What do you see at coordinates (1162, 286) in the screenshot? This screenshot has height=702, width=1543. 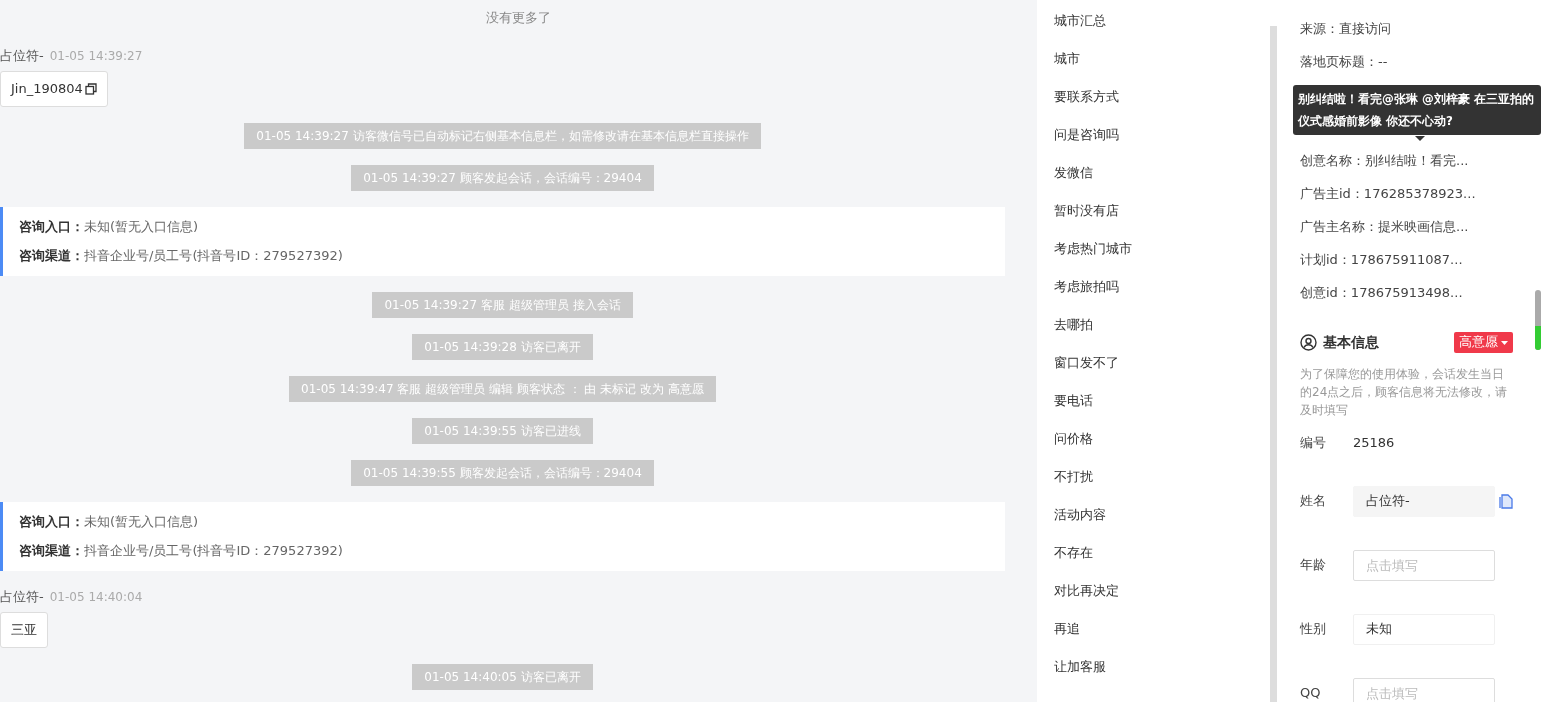 I see `quick-reply-item: 考虑旅拍吗` at bounding box center [1162, 286].